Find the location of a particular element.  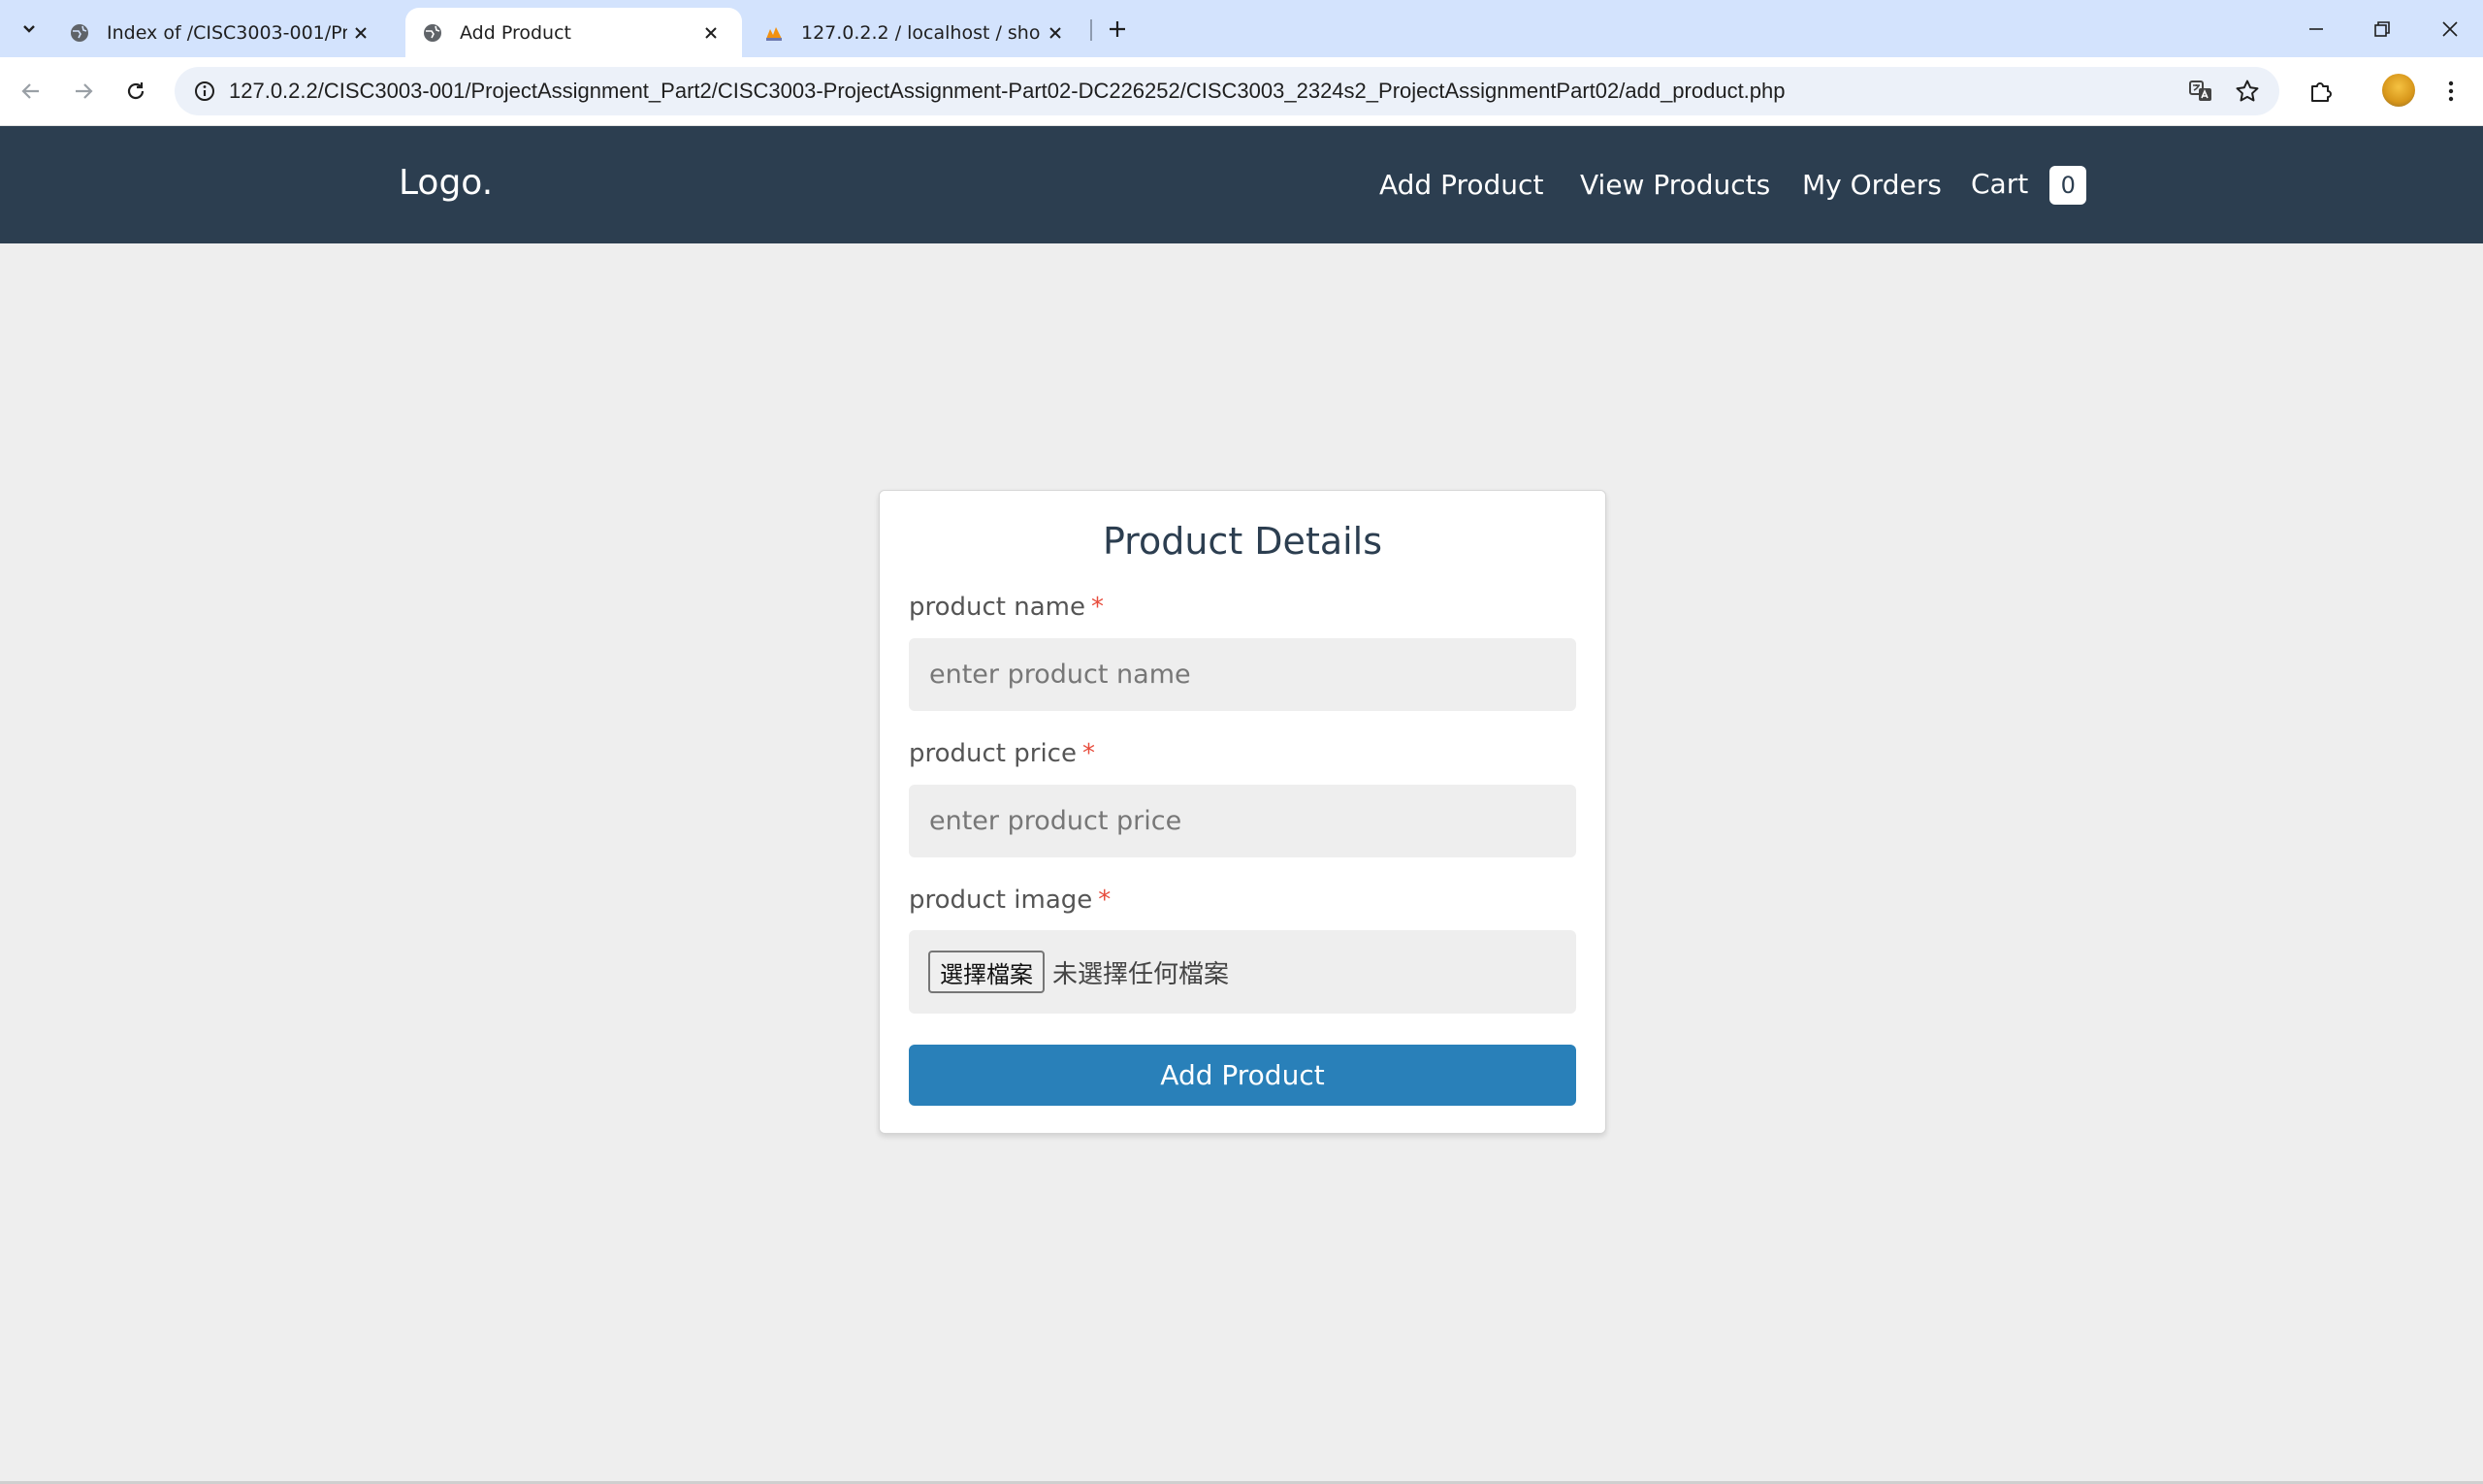

main-nav-cart: Cart 0 is located at coordinates (2029, 184).